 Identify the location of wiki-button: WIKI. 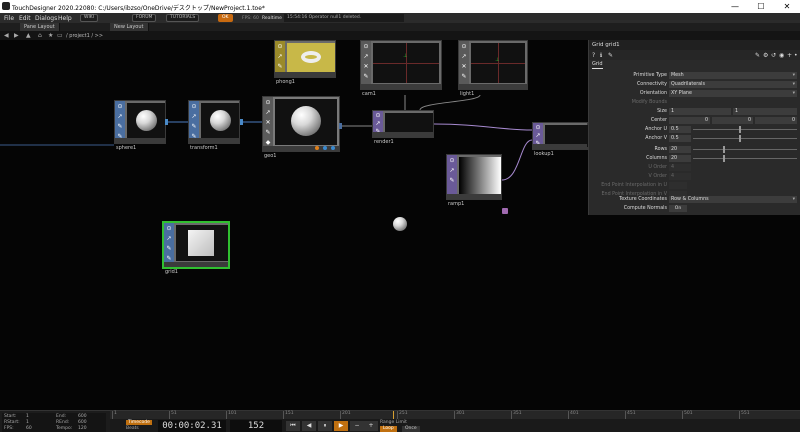
(89, 18).